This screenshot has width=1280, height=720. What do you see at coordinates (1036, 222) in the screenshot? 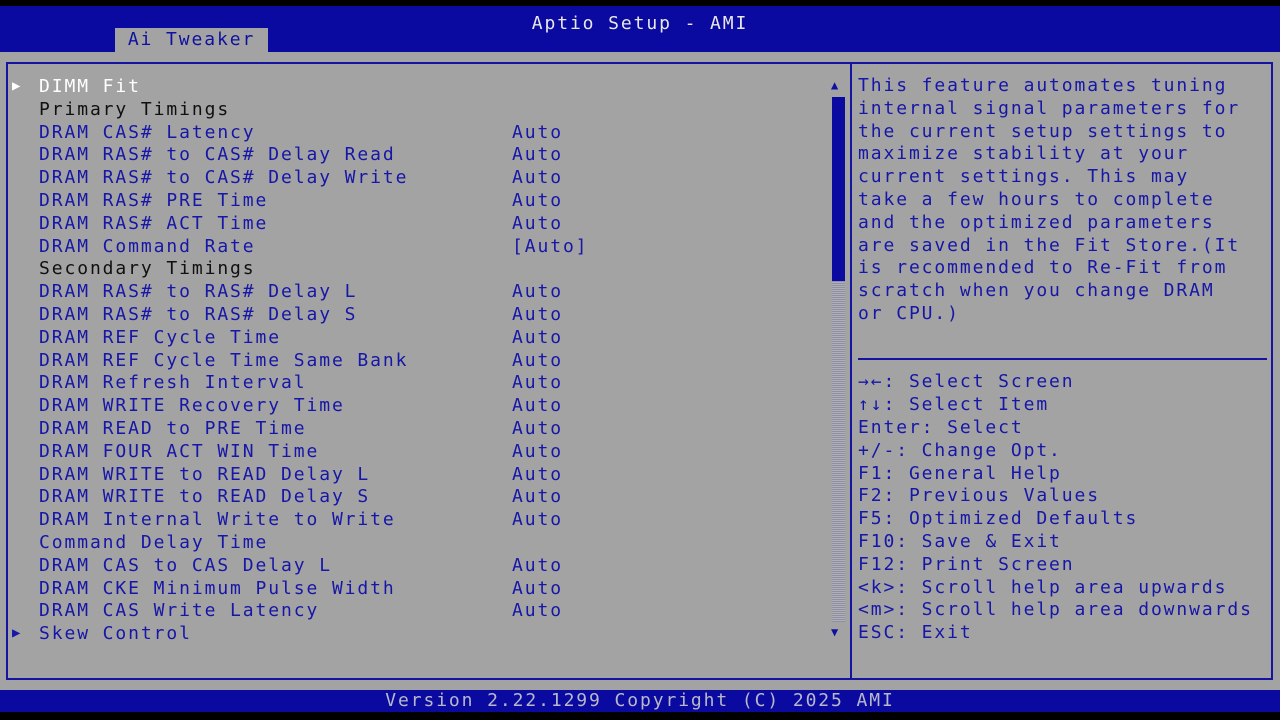
I see `help-text-line: and the optimized parameters` at bounding box center [1036, 222].